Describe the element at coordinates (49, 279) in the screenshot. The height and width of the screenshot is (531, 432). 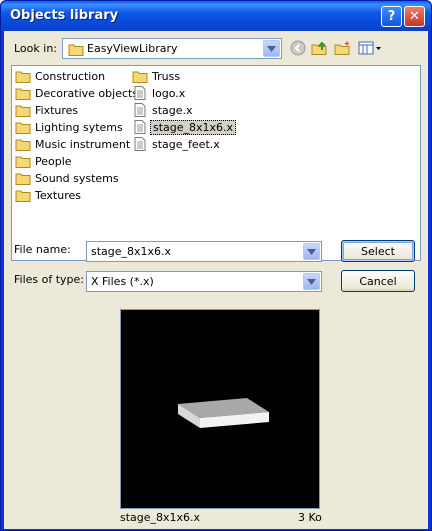
I see `files-of-type-label: Files of type:` at that location.